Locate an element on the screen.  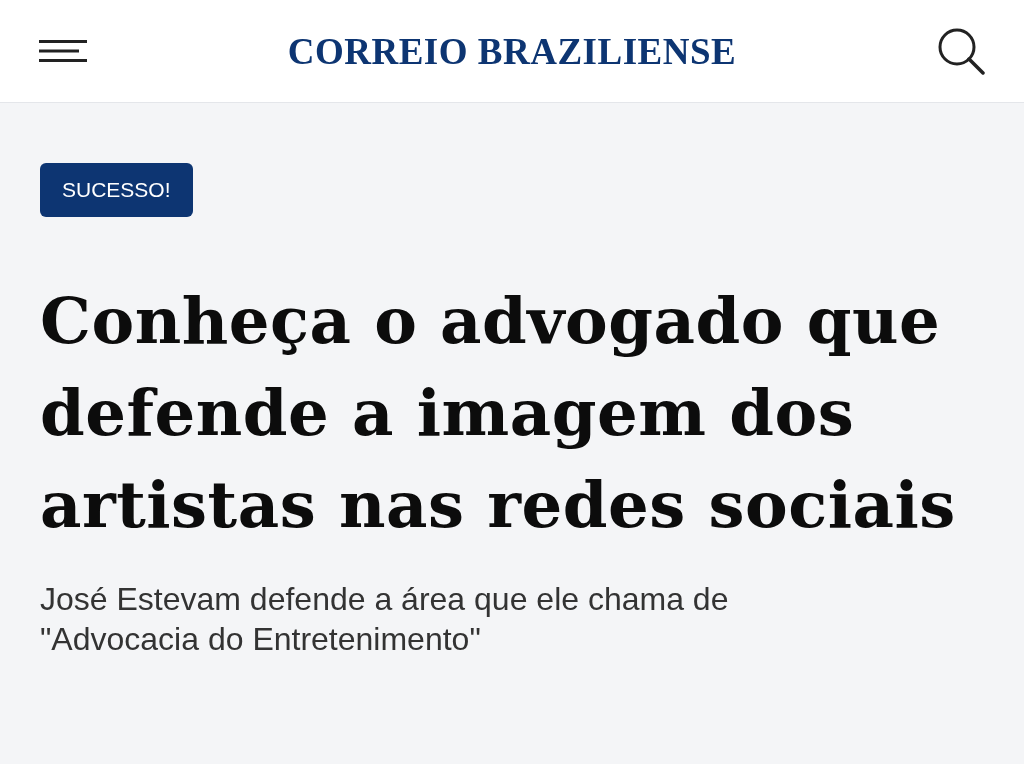
category-tag: SUCESSO! is located at coordinates (116, 190).